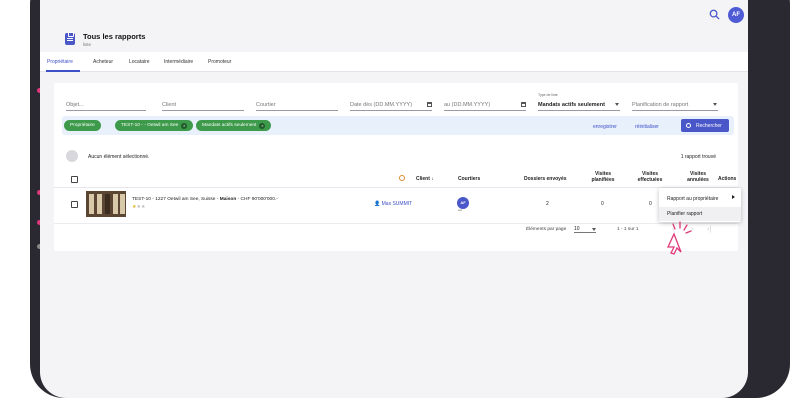 This screenshot has height=400, width=800. I want to click on save-button: enregistrer, so click(605, 127).